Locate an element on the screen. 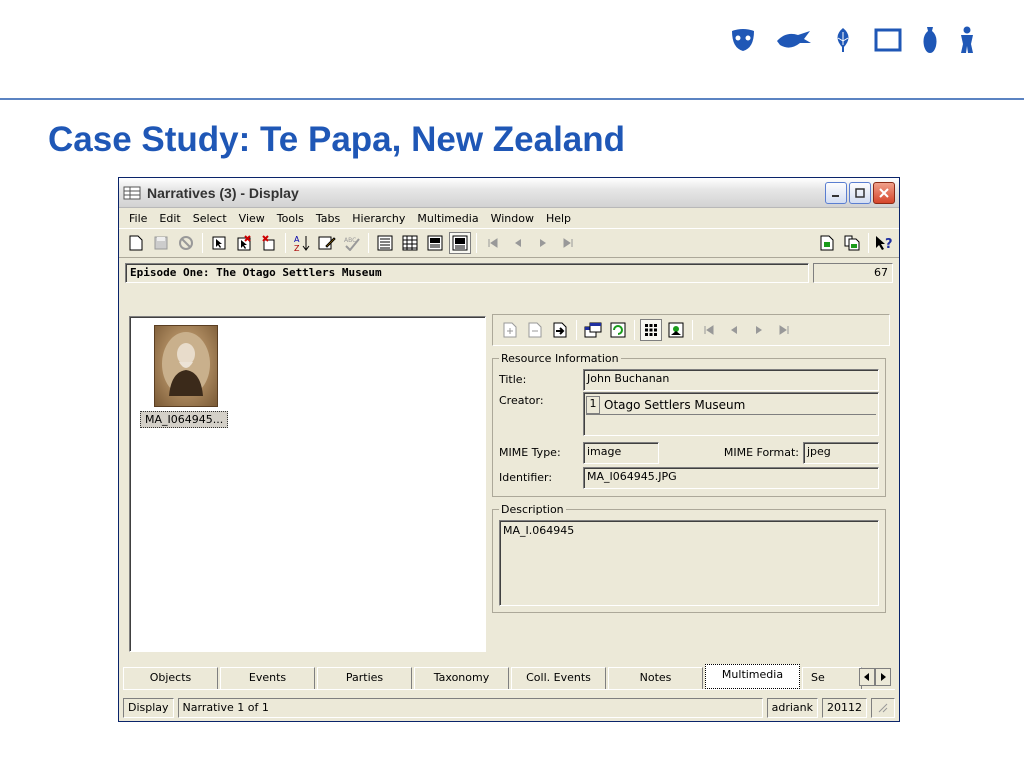 This screenshot has height=768, width=1024. first-record-button is located at coordinates (493, 243).